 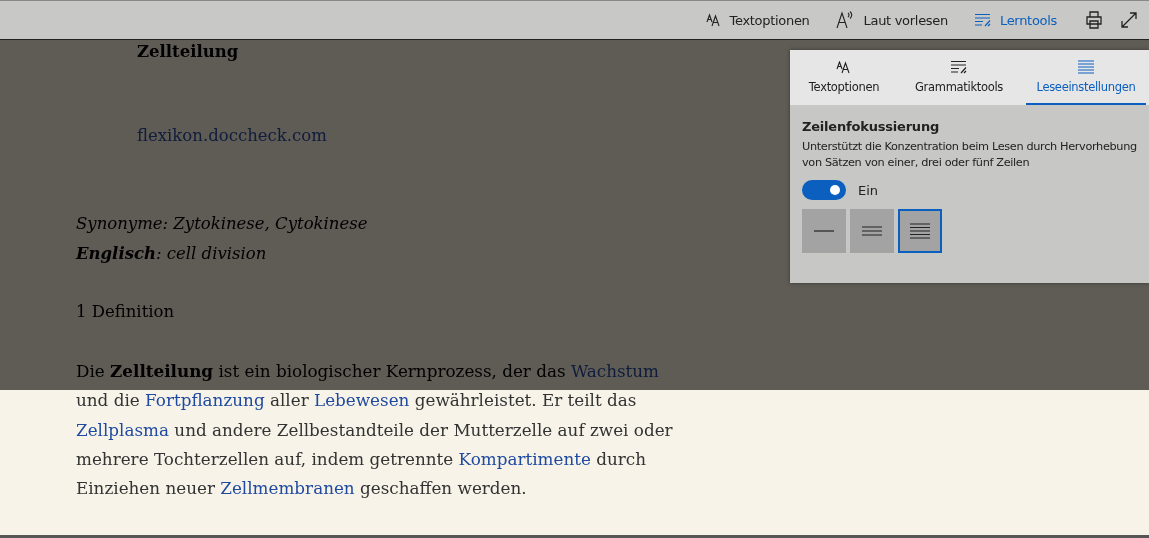 What do you see at coordinates (122, 429) in the screenshot?
I see `article-link: Zellplasma` at bounding box center [122, 429].